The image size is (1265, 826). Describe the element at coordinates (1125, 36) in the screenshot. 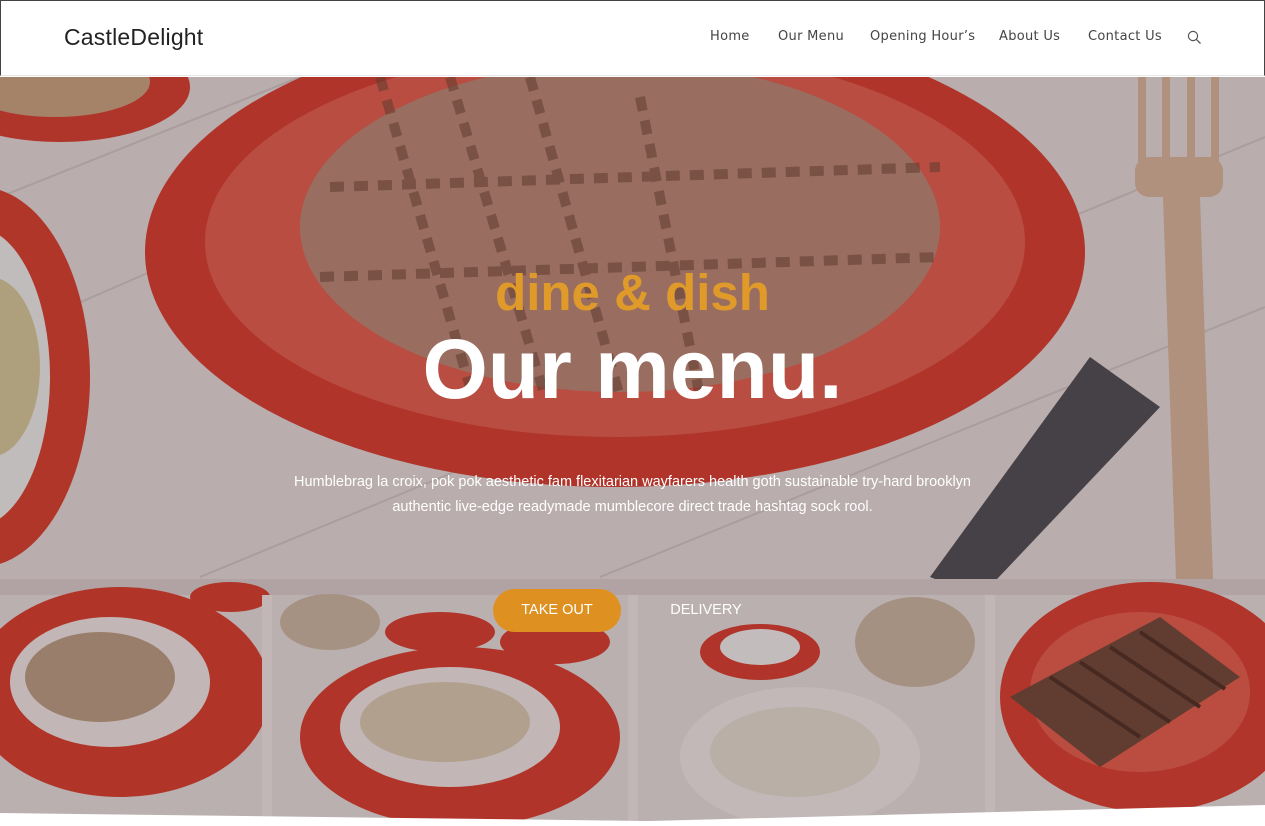

I see `nav-contact-us: Contact Us` at that location.